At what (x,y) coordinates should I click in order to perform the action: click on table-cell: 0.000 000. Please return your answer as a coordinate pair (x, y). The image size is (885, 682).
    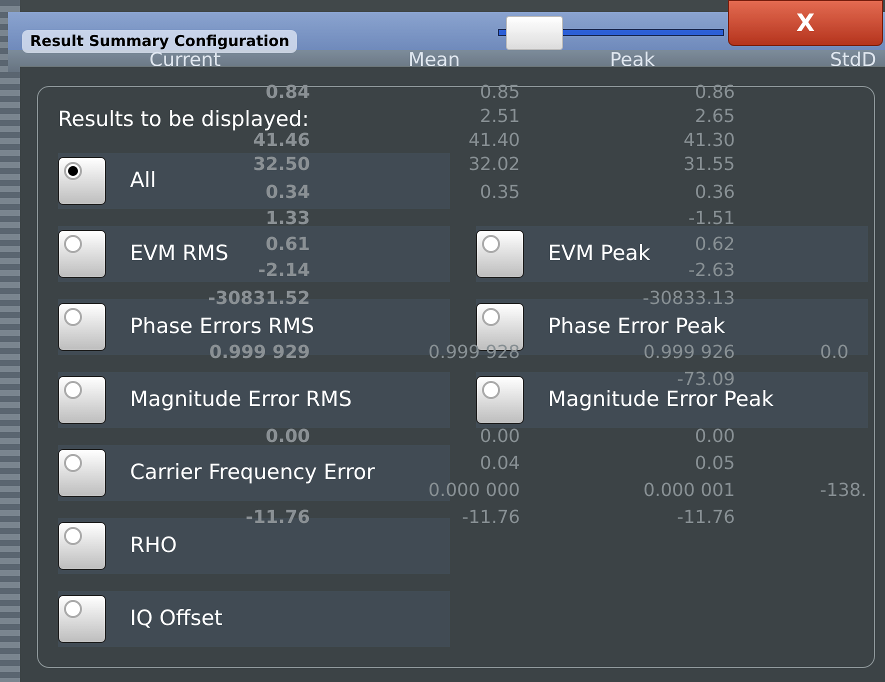
    Looking at the image, I should click on (474, 490).